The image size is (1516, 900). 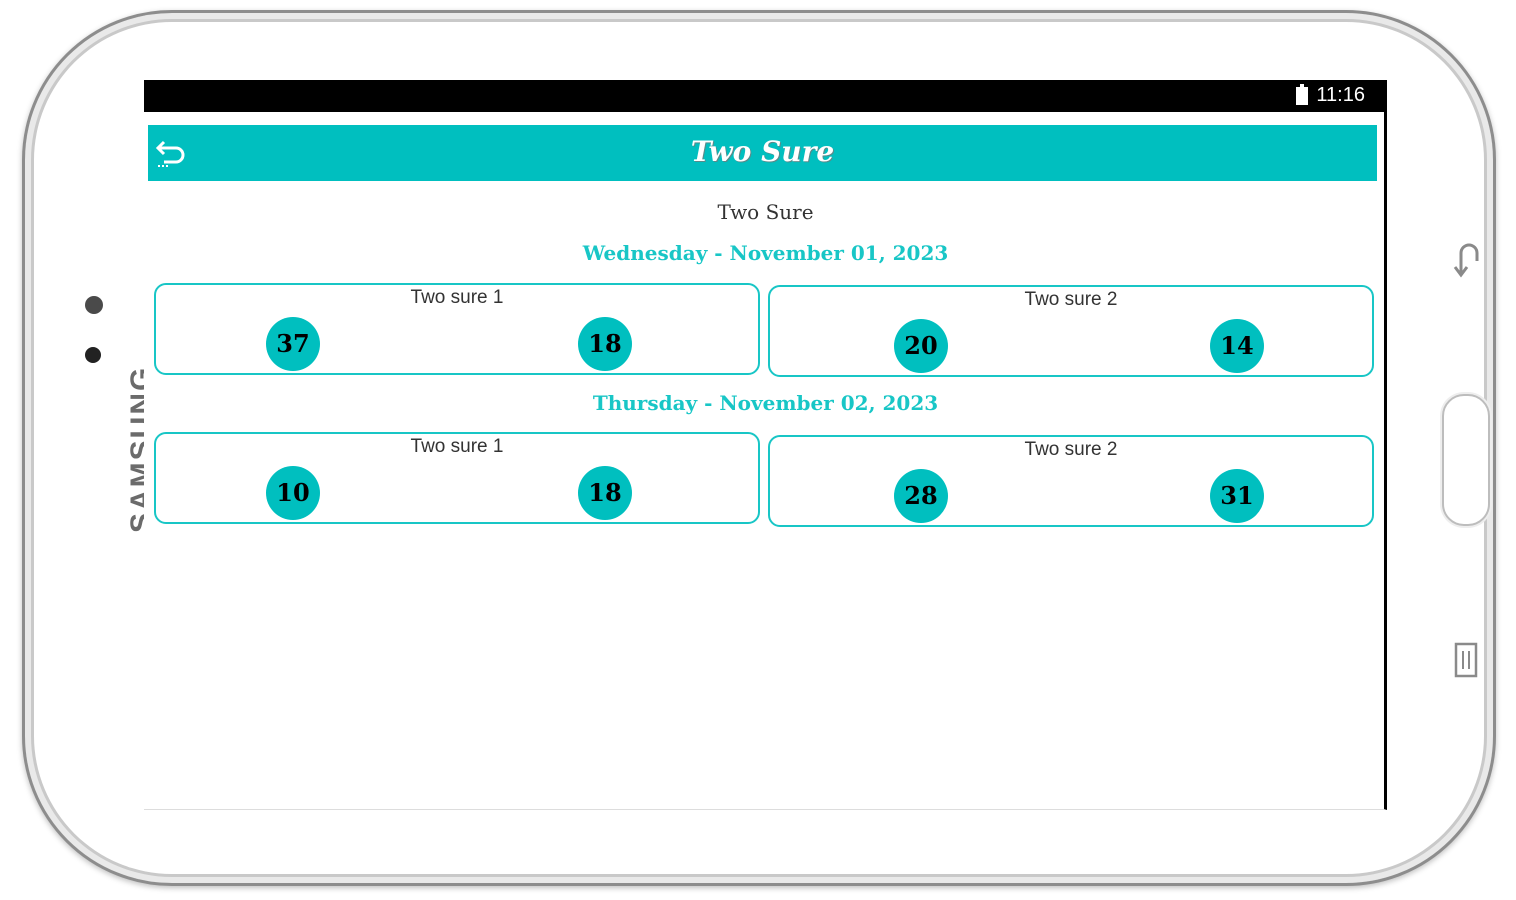 What do you see at coordinates (1466, 660) in the screenshot?
I see `hardware-menu-icon` at bounding box center [1466, 660].